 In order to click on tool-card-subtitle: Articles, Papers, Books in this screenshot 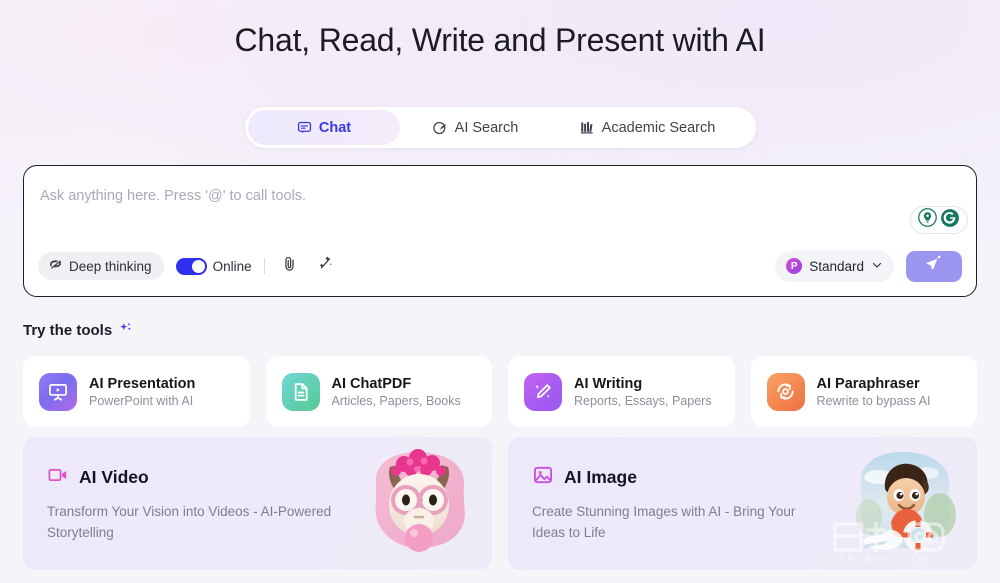, I will do `click(396, 400)`.